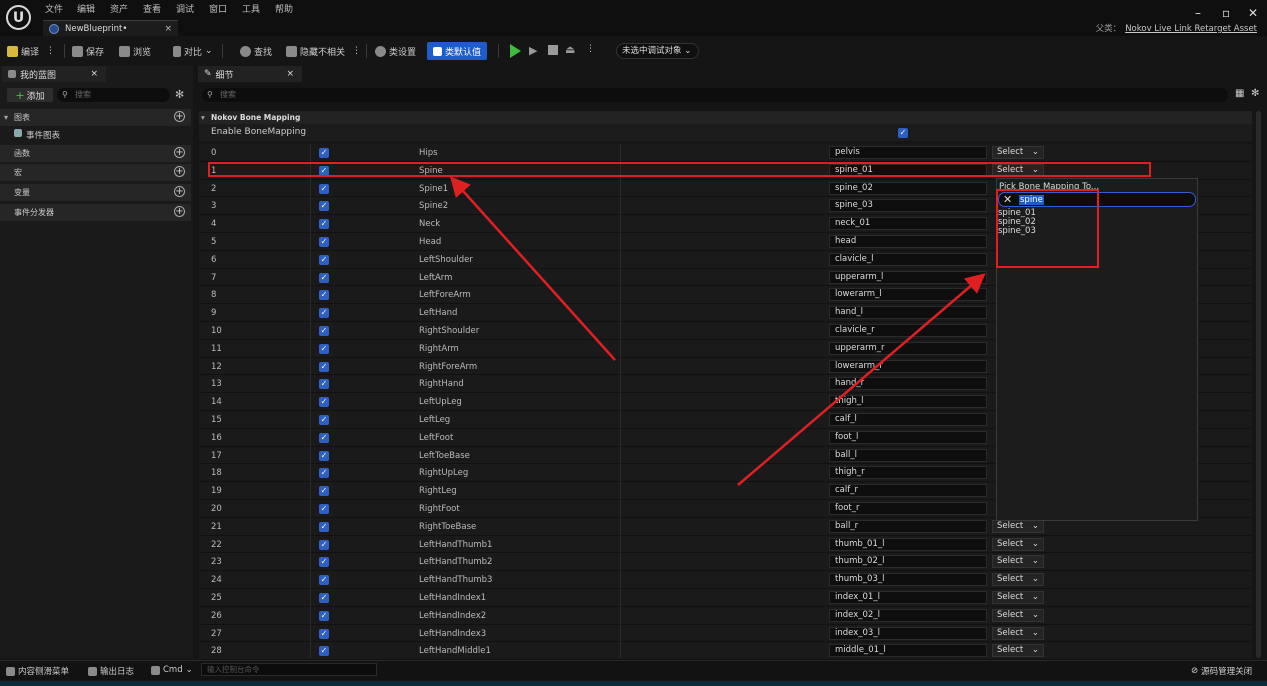 The image size is (1267, 686). I want to click on content-drawer-button: 内容侧滑菜单, so click(37, 671).